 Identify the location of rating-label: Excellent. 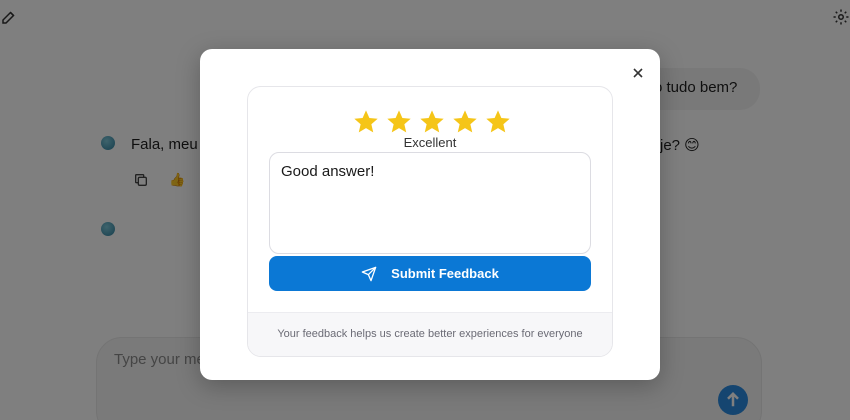
(430, 142).